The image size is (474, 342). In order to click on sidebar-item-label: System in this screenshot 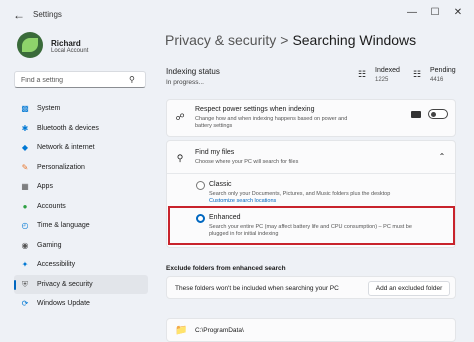, I will do `click(49, 108)`.